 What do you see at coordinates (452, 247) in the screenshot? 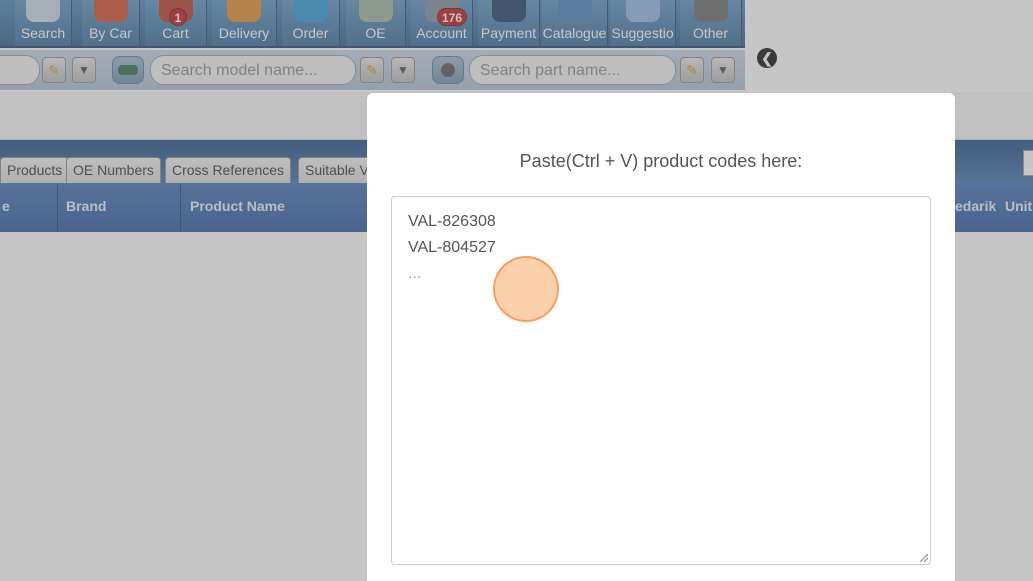
I see `product-code-line: VAL-804527` at bounding box center [452, 247].